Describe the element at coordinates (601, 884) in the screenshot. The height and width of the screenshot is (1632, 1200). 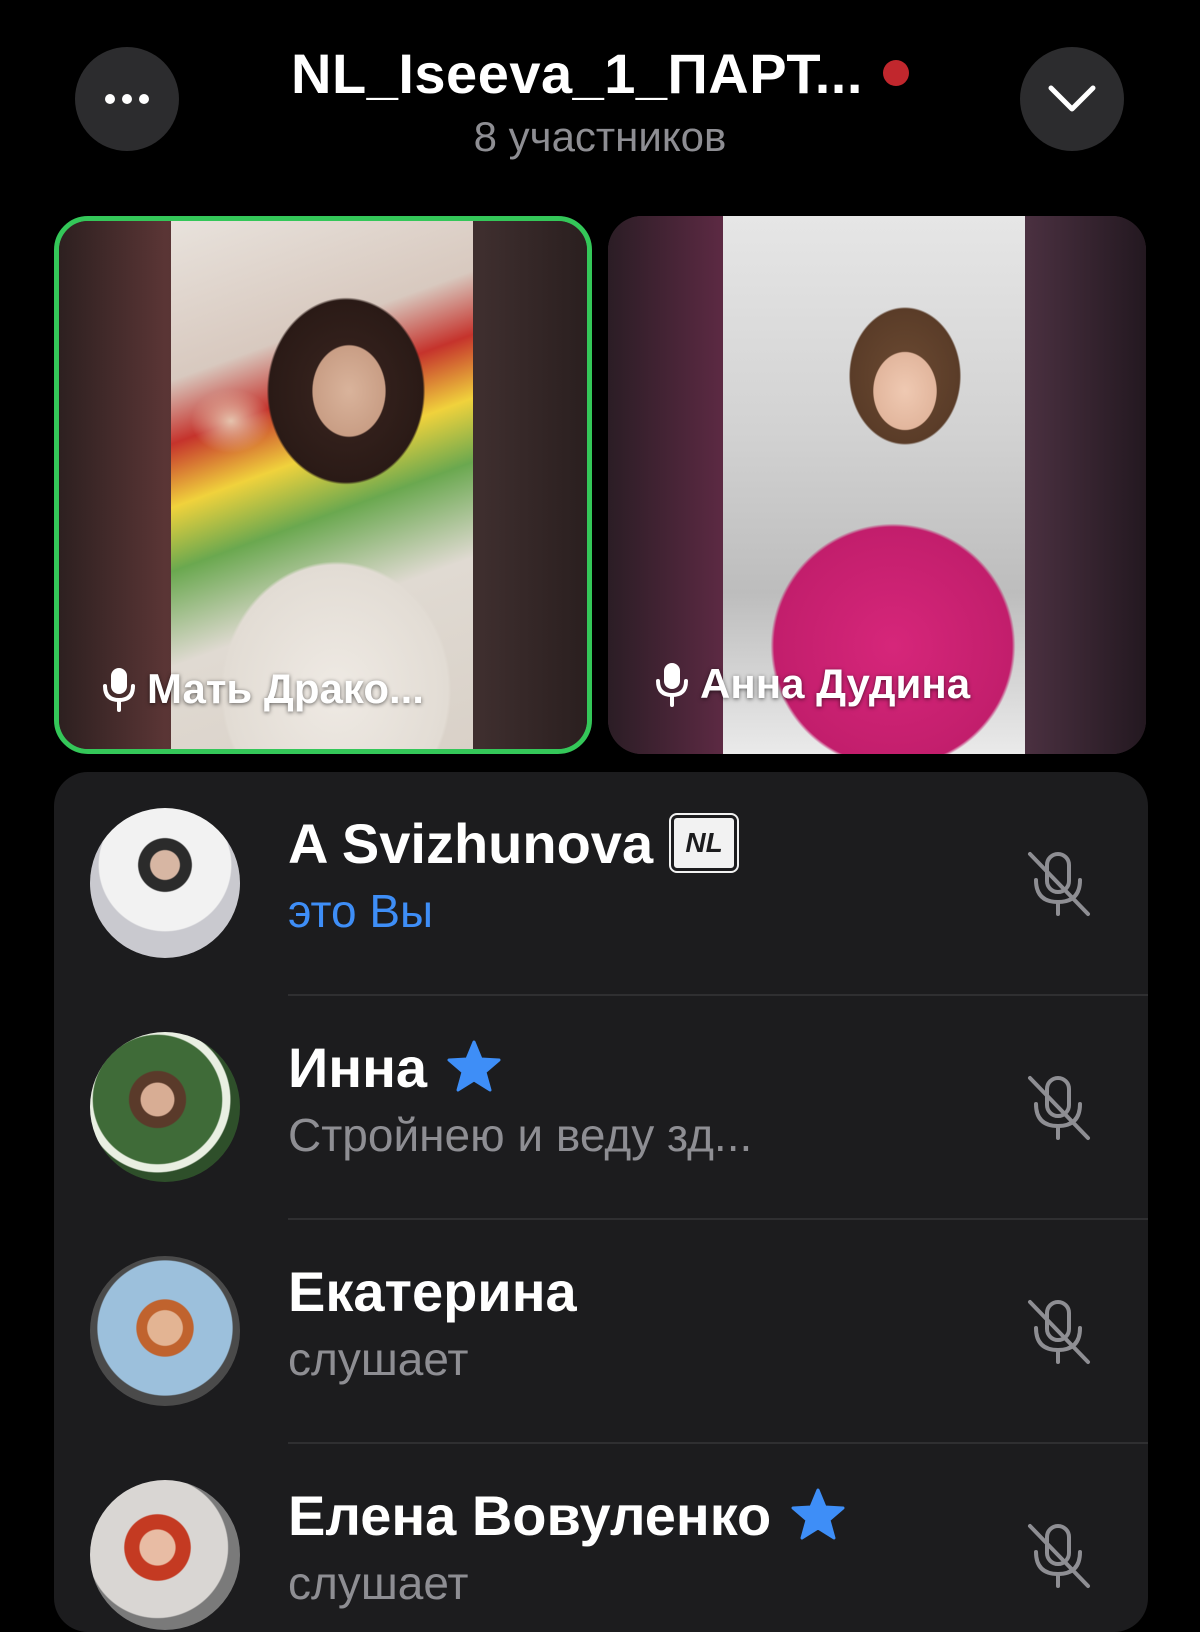
I see `participant-row: A Svizhunova NL это Вы` at that location.